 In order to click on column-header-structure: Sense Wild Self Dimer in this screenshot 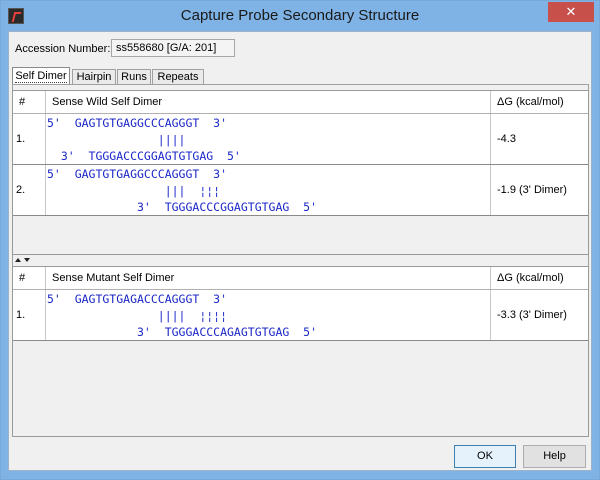, I will do `click(268, 102)`.